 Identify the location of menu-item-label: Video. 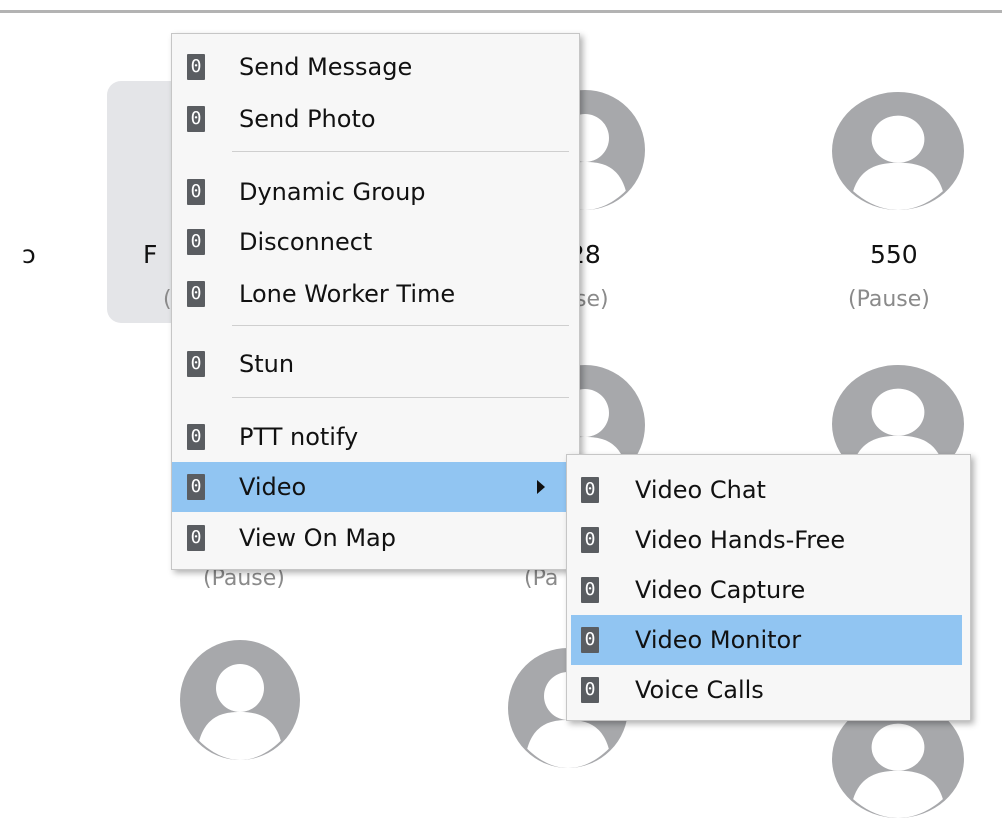
(273, 487).